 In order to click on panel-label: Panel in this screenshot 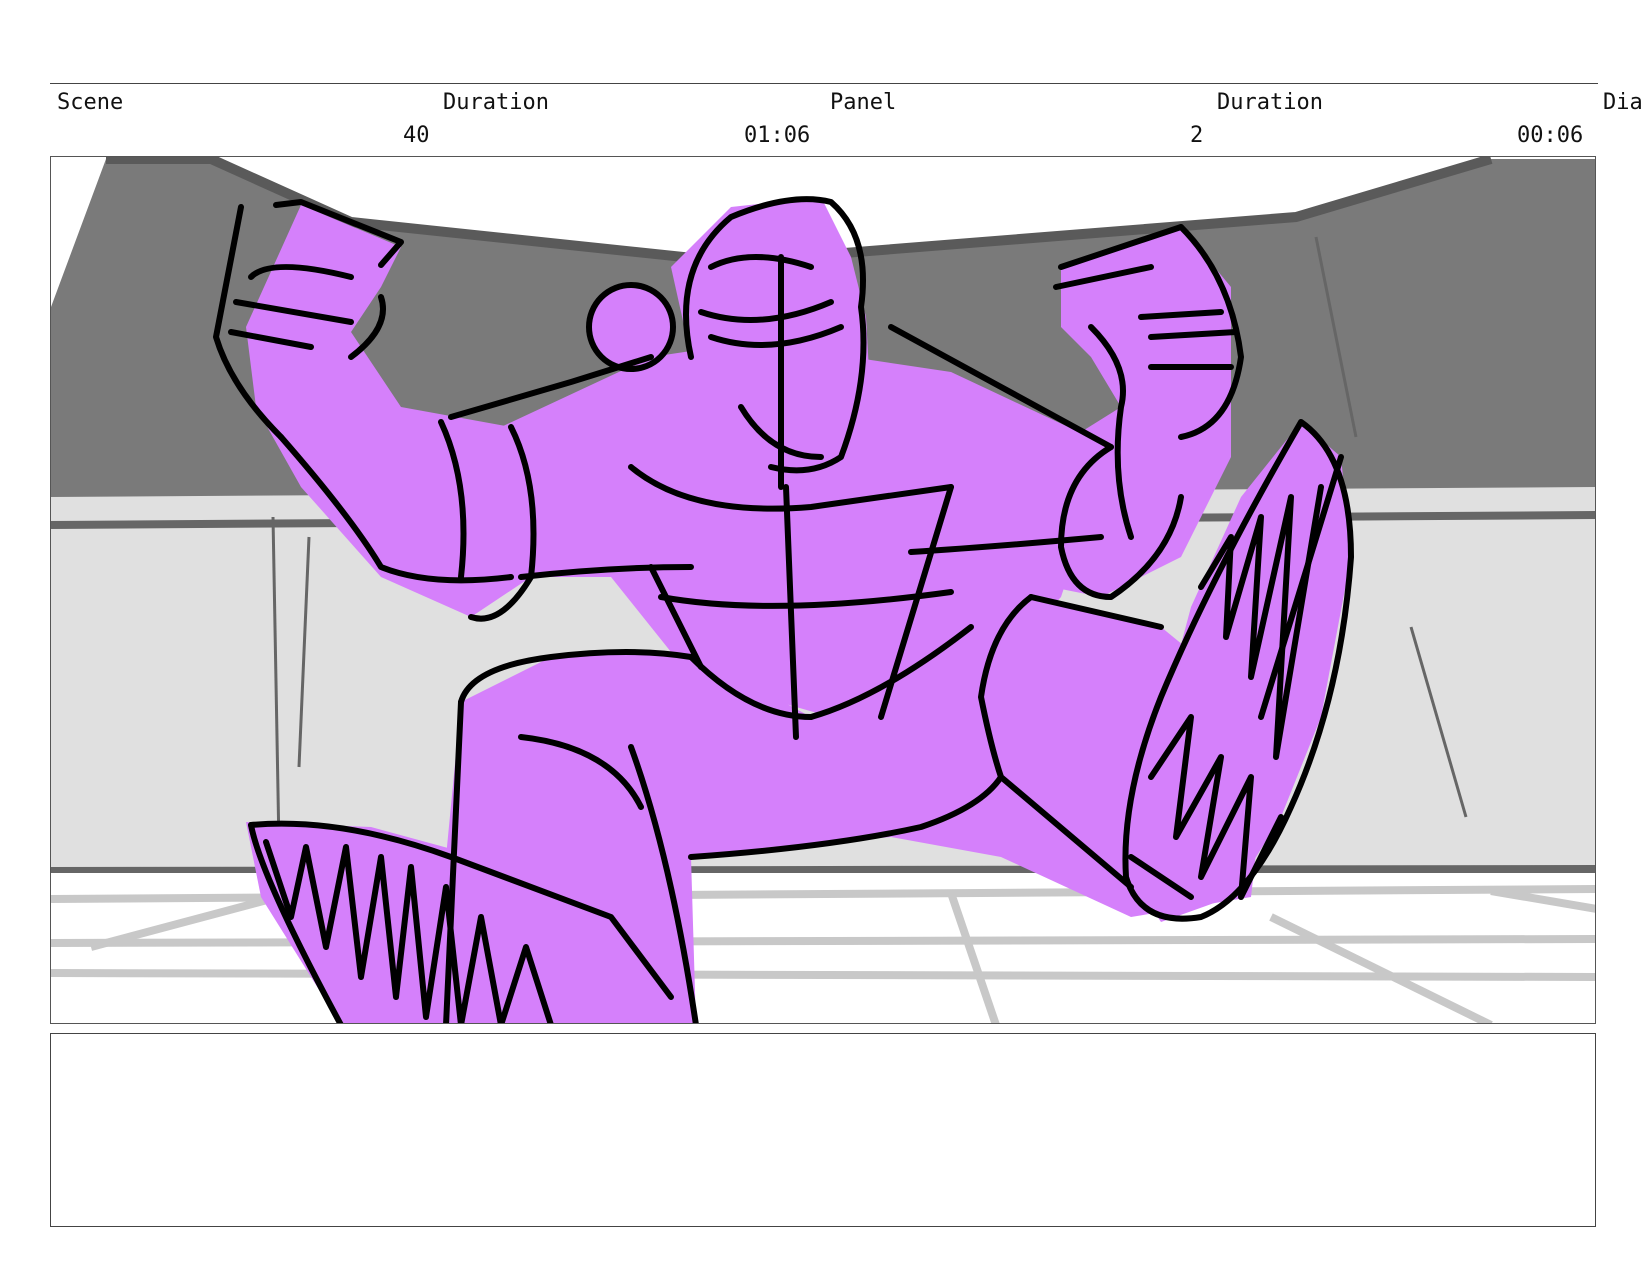, I will do `click(863, 102)`.